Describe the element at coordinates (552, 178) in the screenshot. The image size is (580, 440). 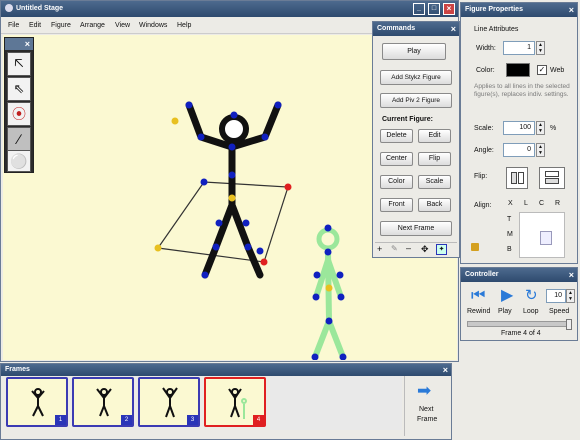
I see `flip-vertical-button` at that location.